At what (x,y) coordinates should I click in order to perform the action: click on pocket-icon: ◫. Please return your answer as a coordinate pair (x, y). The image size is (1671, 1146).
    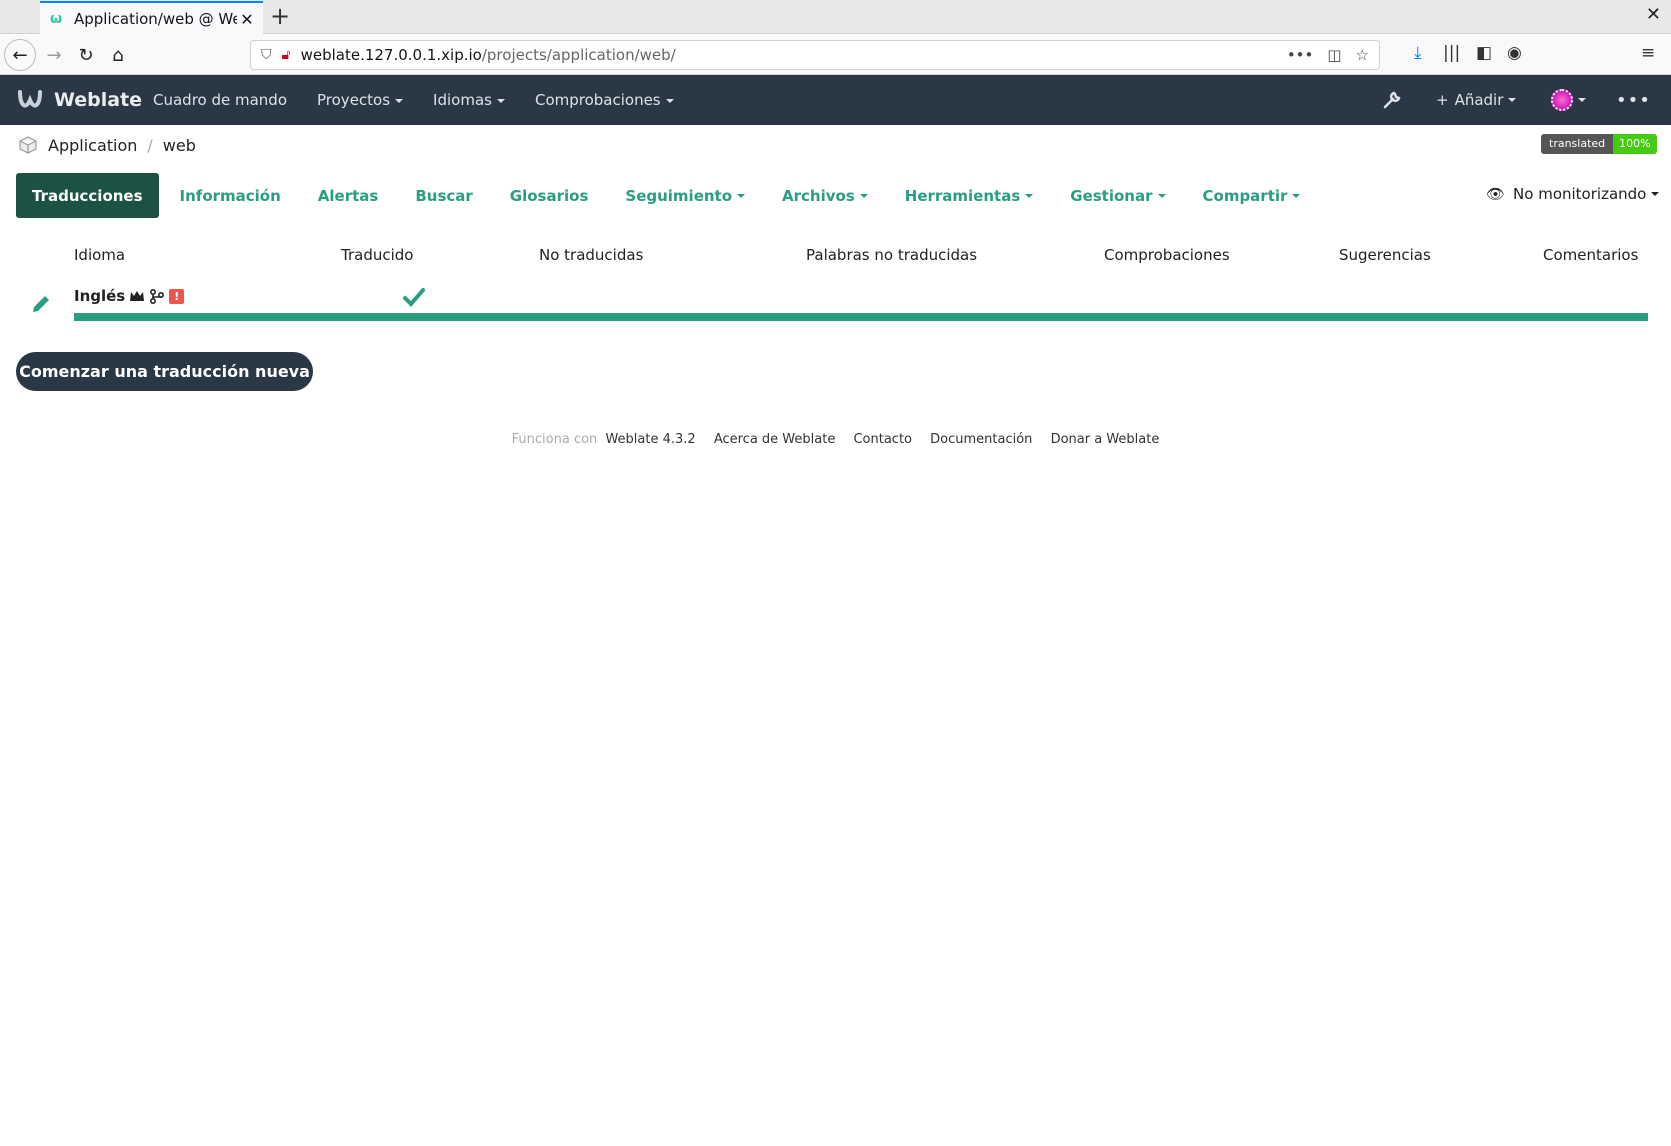
    Looking at the image, I should click on (1334, 55).